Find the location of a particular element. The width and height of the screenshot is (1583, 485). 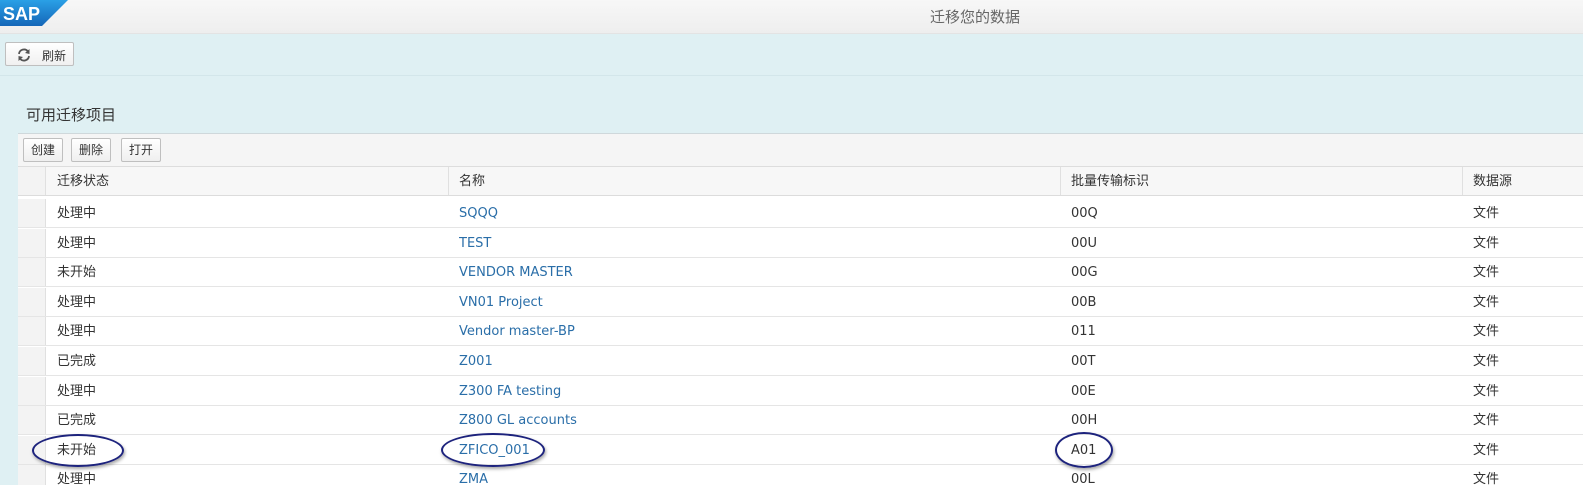

column-header-status: 迁移状态 is located at coordinates (252, 181).